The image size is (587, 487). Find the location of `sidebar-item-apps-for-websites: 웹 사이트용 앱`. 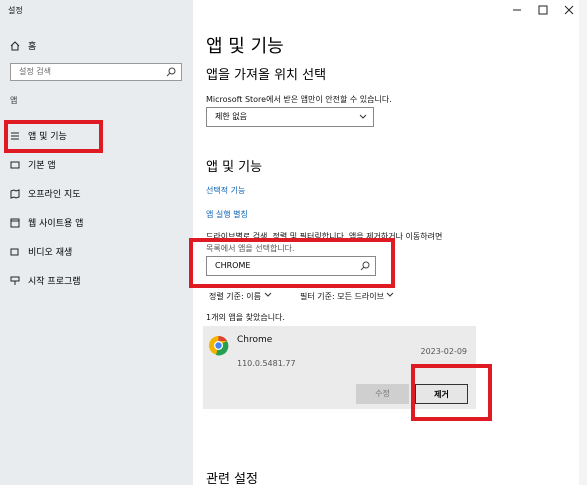

sidebar-item-apps-for-websites: 웹 사이트용 앱 is located at coordinates (46, 222).